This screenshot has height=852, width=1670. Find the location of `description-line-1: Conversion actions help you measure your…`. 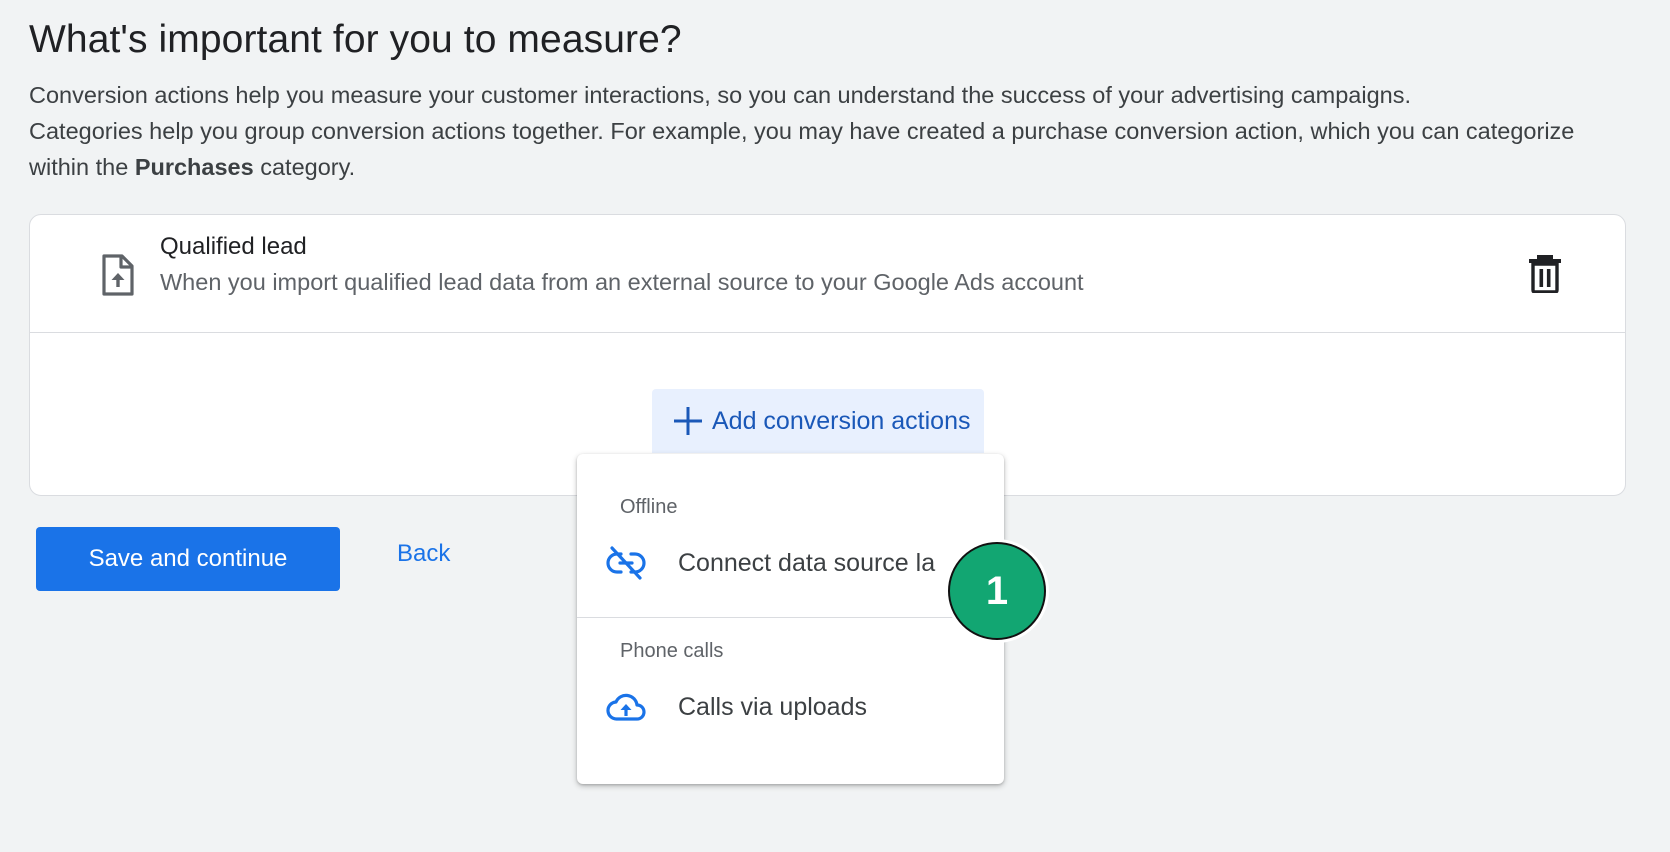

description-line-1: Conversion actions help you measure your… is located at coordinates (720, 95).